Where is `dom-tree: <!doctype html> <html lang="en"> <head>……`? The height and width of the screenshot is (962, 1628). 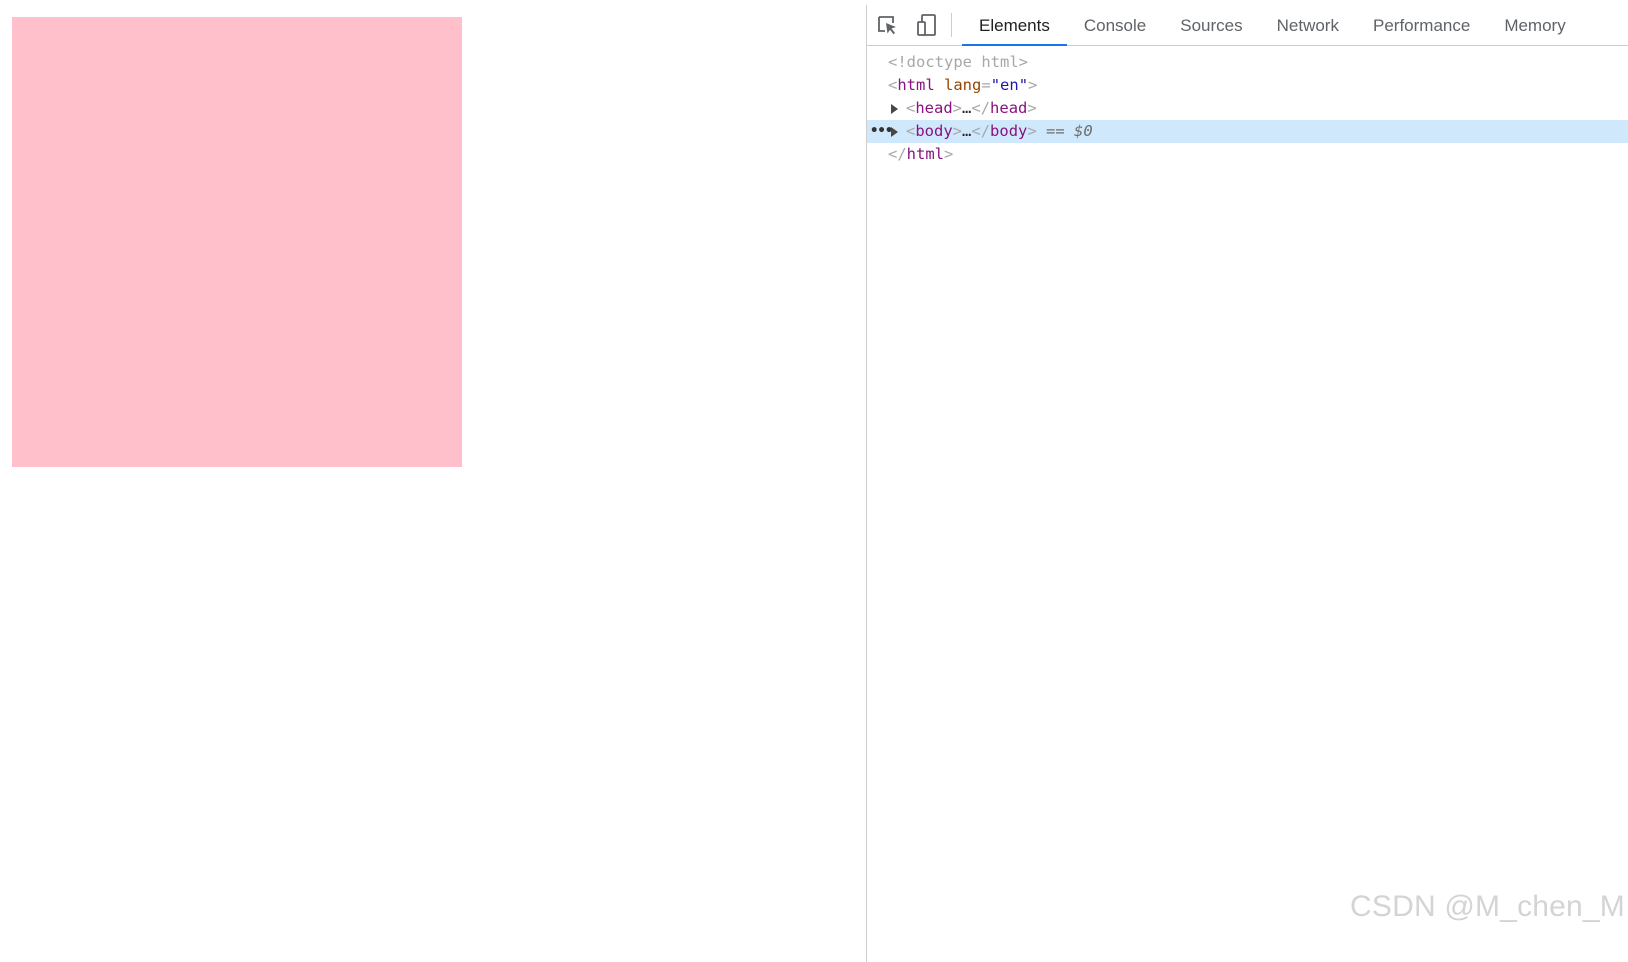 dom-tree: <!doctype html> <html lang="en"> <head>…… is located at coordinates (1247, 108).